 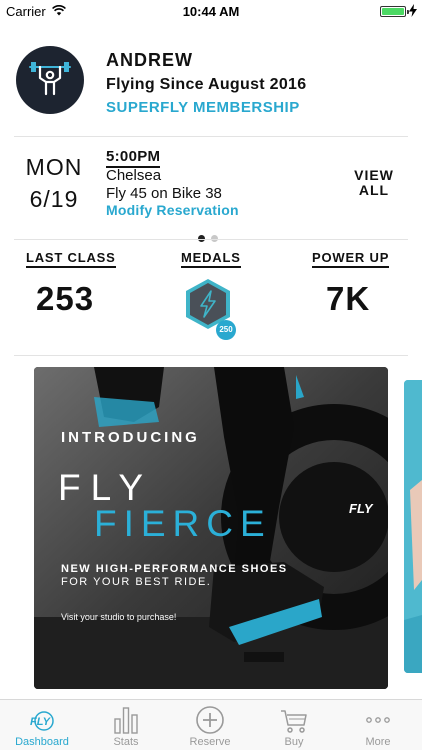 What do you see at coordinates (172, 210) in the screenshot?
I see `modify-reservation-link: Modify Reservation` at bounding box center [172, 210].